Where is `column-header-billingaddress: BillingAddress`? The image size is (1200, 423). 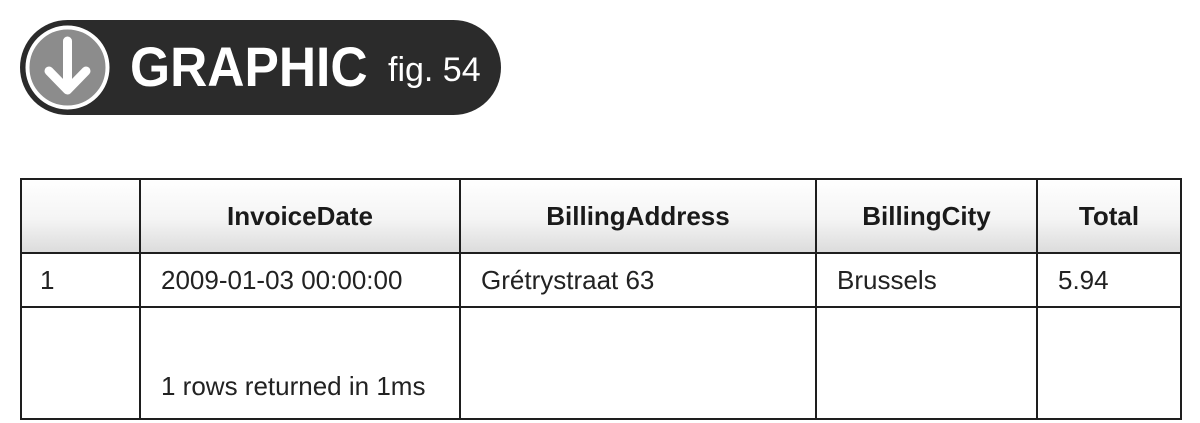 column-header-billingaddress: BillingAddress is located at coordinates (638, 216).